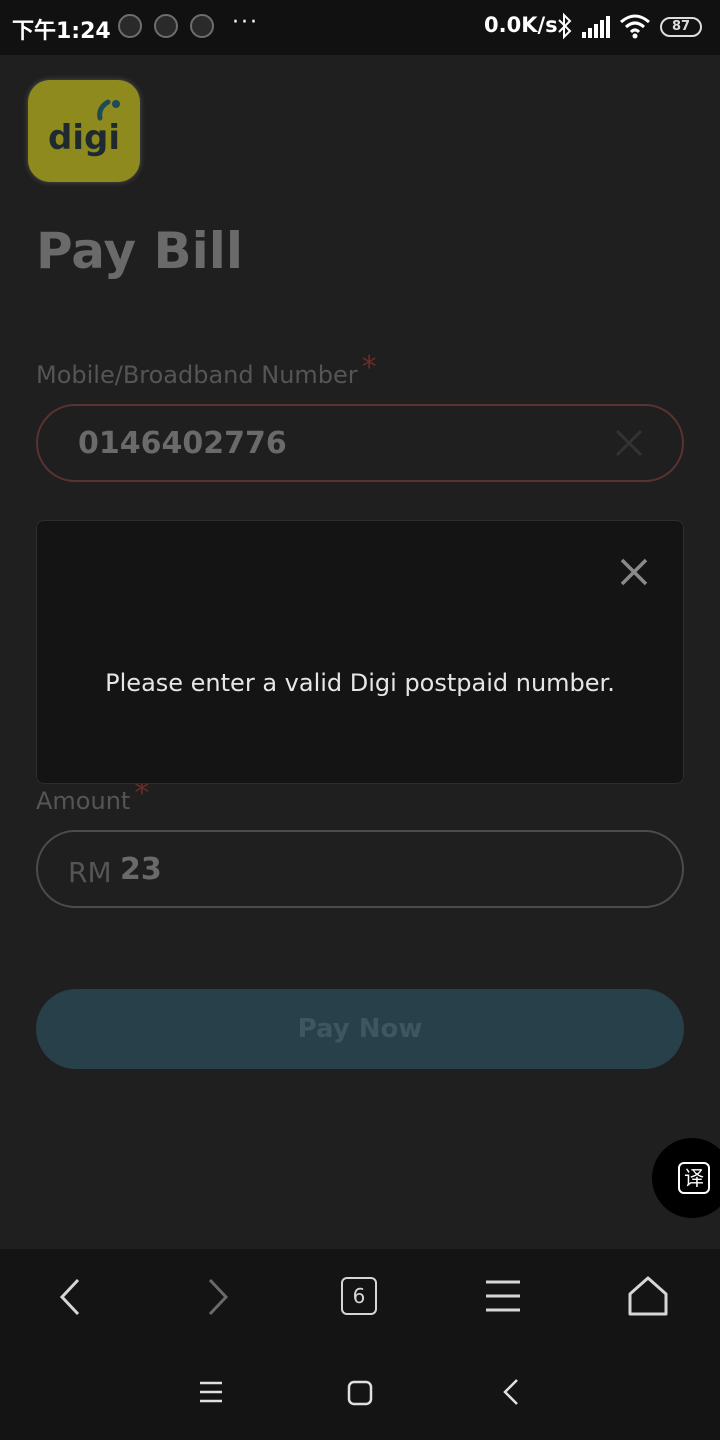  What do you see at coordinates (245, 22) in the screenshot?
I see `more-notifications-icon: ···` at bounding box center [245, 22].